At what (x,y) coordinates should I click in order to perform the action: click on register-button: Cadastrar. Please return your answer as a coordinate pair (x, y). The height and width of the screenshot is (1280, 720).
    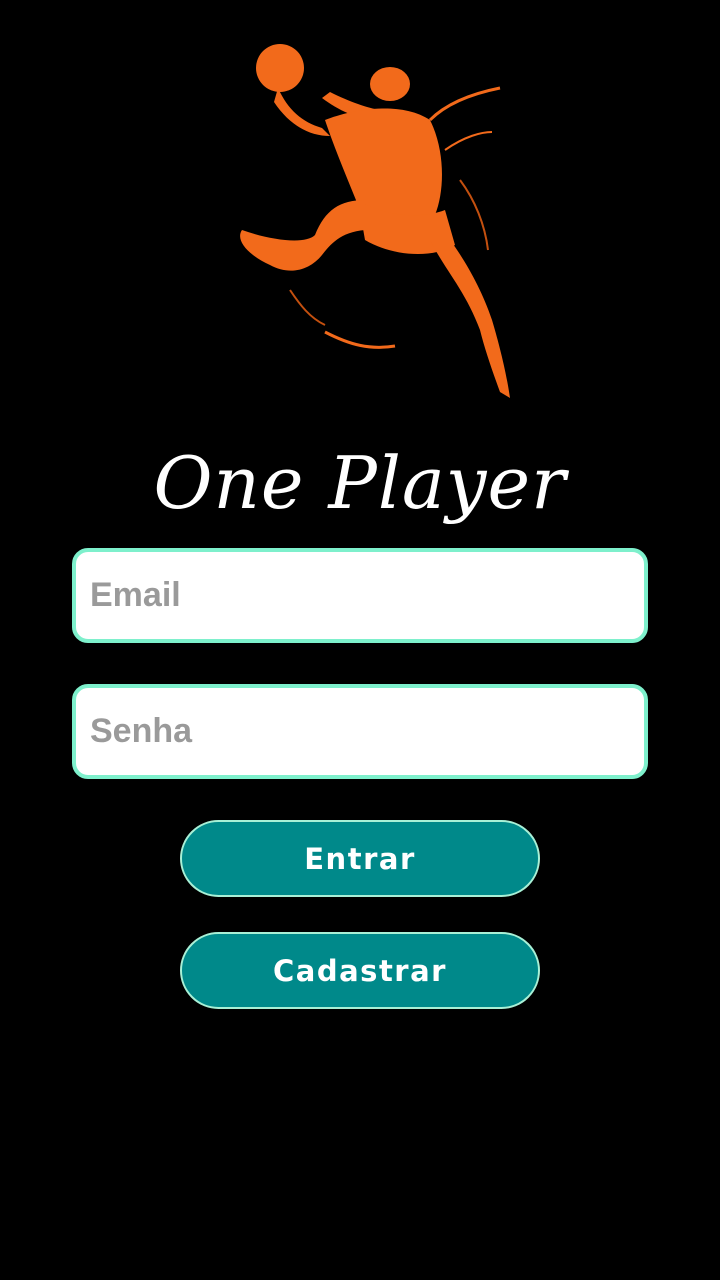
    Looking at the image, I should click on (360, 970).